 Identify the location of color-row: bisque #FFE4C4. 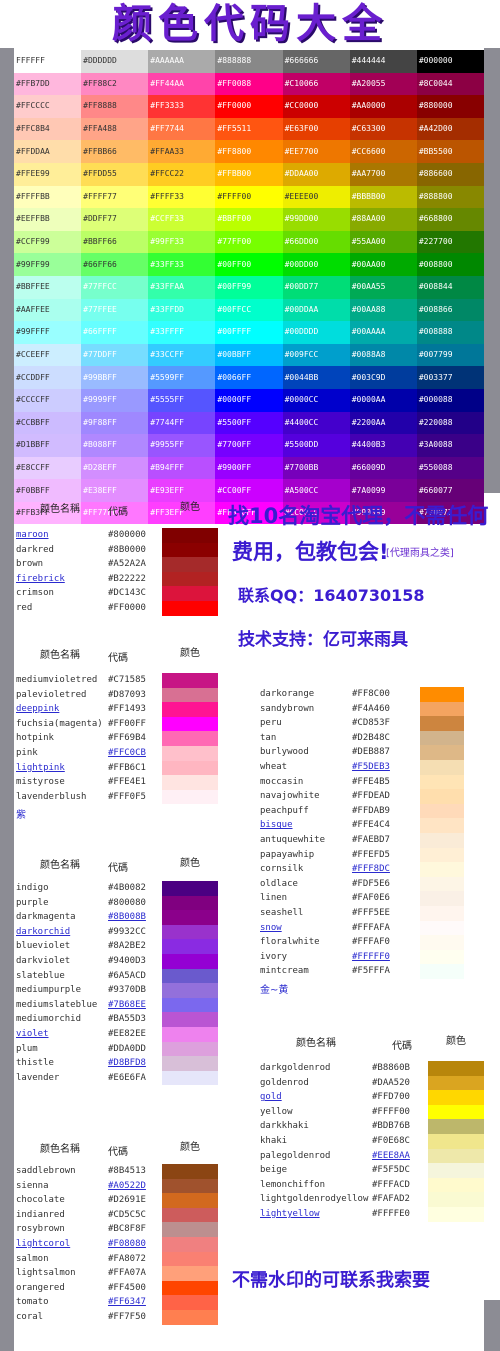
(362, 825).